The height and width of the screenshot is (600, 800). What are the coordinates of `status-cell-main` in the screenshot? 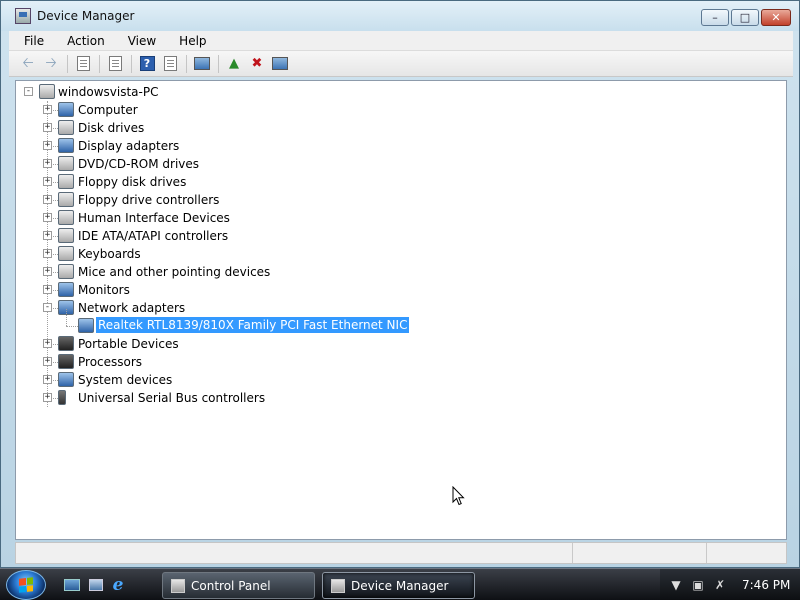 It's located at (294, 553).